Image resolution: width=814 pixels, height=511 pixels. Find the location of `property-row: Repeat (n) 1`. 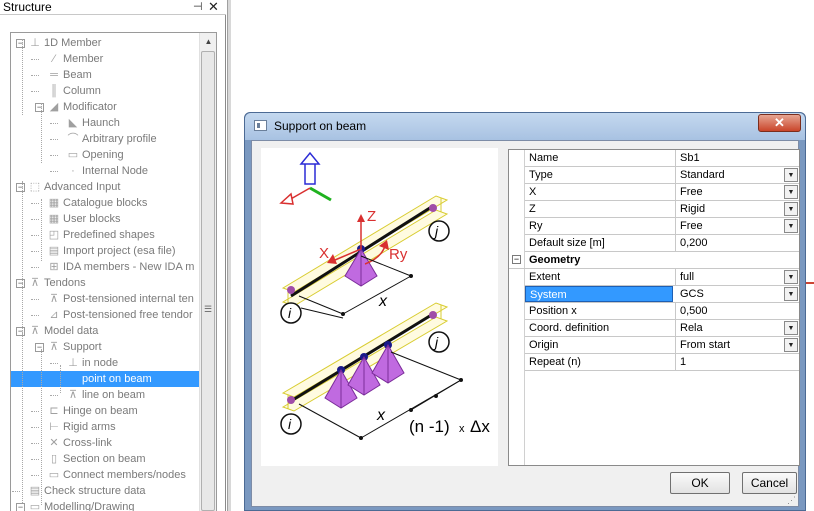

property-row: Repeat (n) 1 is located at coordinates (662, 362).